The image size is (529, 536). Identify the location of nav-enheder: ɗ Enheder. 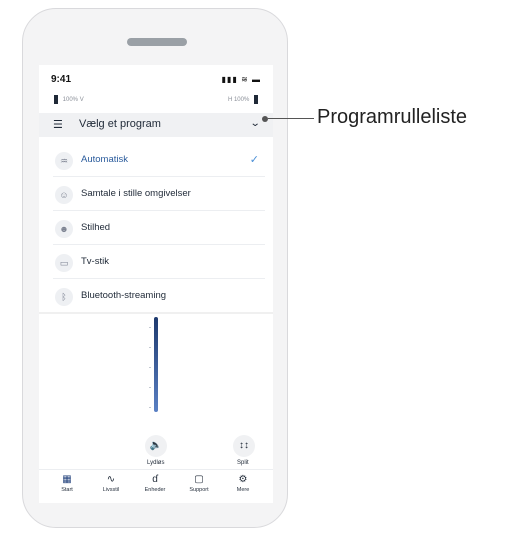
(155, 483).